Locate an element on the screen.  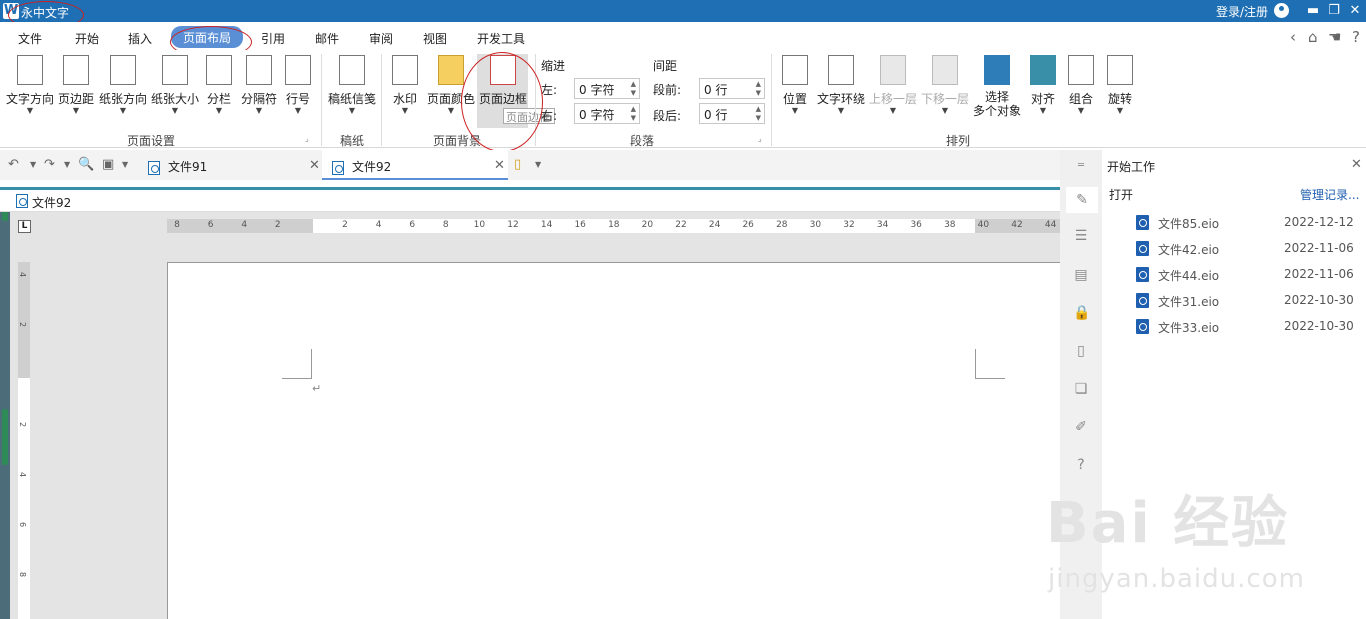
new-document-icon: ▯ is located at coordinates (517, 164).